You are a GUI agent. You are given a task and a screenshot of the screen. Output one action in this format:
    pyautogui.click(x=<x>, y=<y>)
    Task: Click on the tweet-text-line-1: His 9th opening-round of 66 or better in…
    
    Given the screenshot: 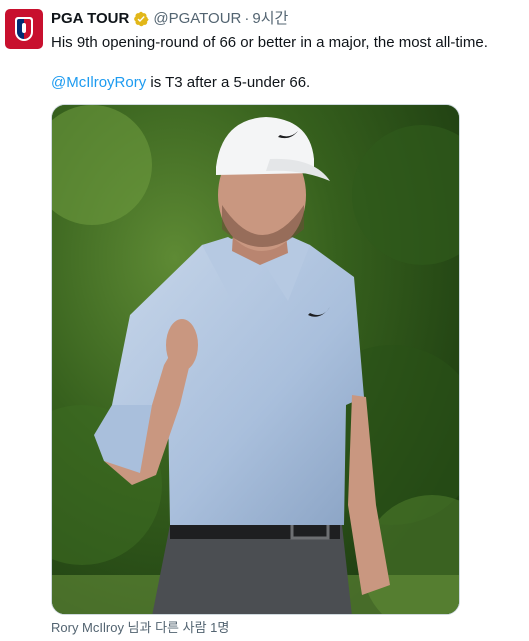 What is the action you would take?
    pyautogui.click(x=269, y=42)
    